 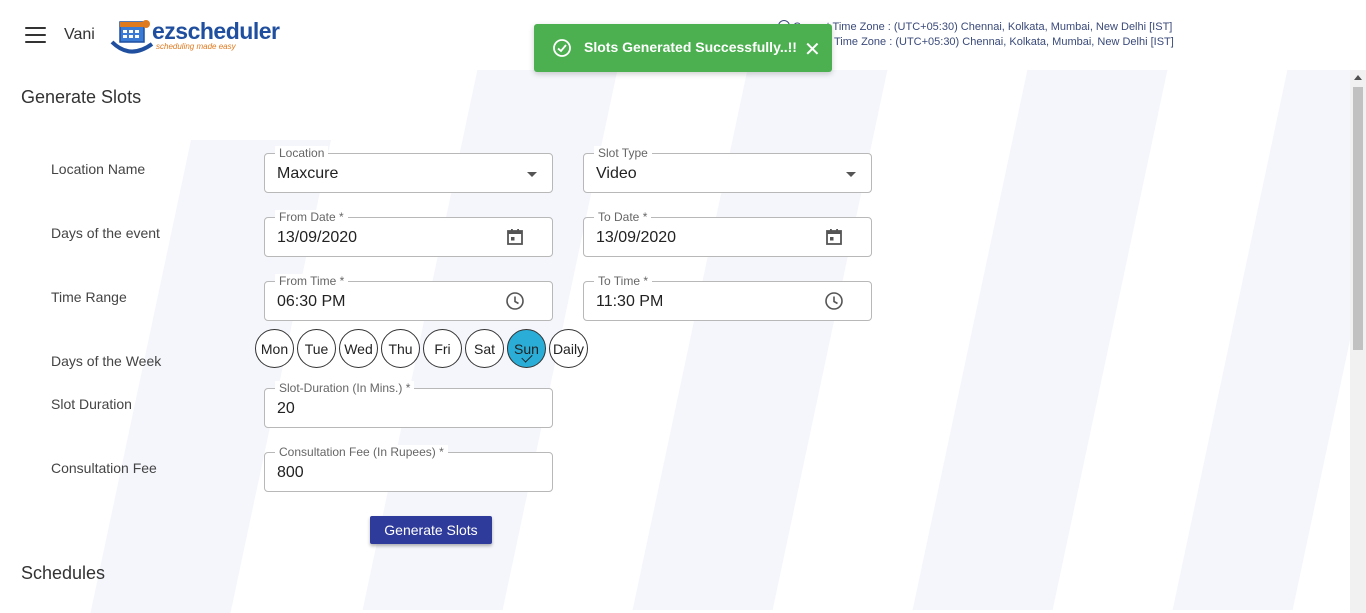 What do you see at coordinates (623, 153) in the screenshot?
I see `slot-type-field-label: Slot Type` at bounding box center [623, 153].